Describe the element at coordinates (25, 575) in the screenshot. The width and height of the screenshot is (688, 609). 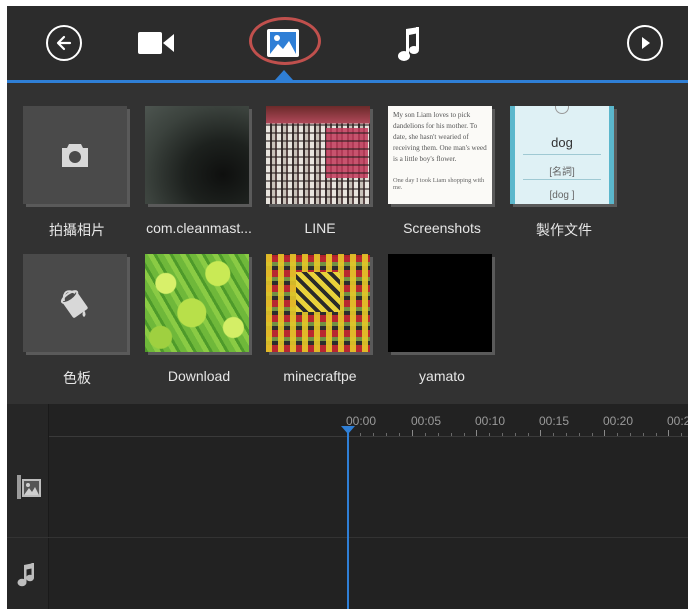
I see `audio-track-icon` at that location.